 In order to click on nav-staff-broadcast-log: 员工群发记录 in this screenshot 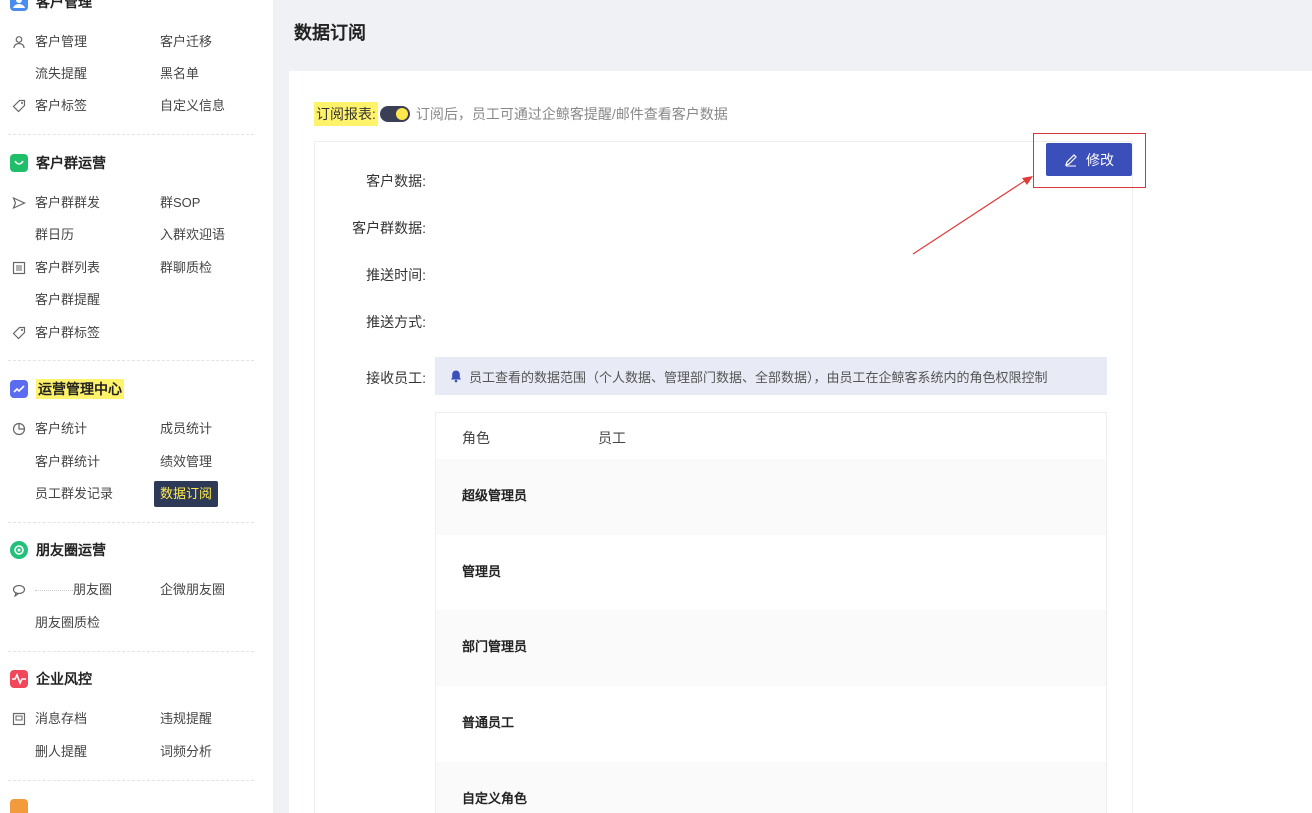, I will do `click(74, 494)`.